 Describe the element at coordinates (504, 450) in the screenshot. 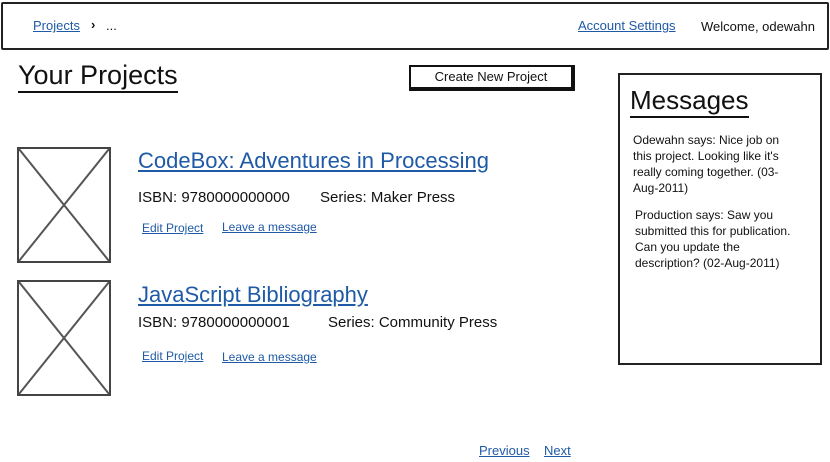

I see `previous-page-link: Previous` at that location.